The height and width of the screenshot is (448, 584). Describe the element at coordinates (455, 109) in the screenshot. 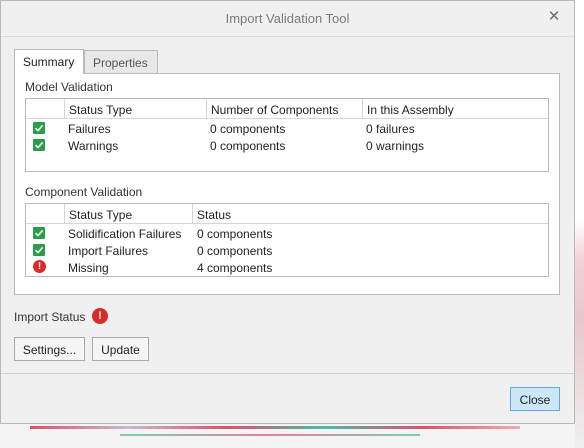

I see `column-header-in-this-assembly: In this Assembly` at that location.